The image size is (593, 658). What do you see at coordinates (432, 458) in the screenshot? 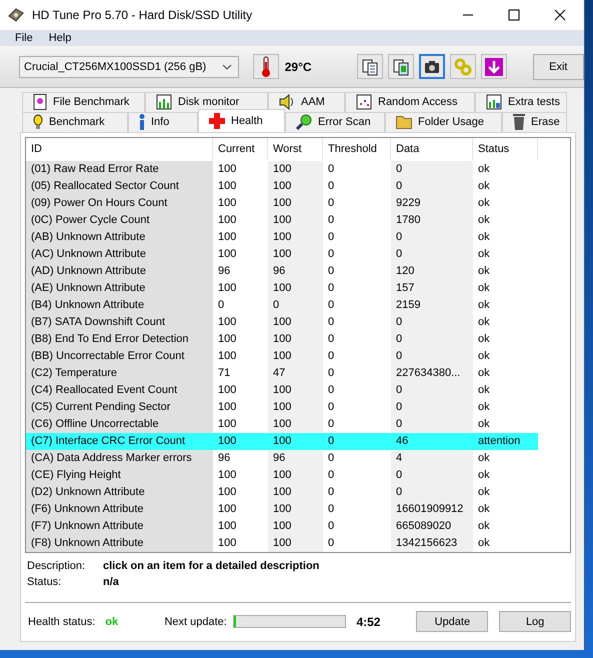
I see `table-cell: 4` at bounding box center [432, 458].